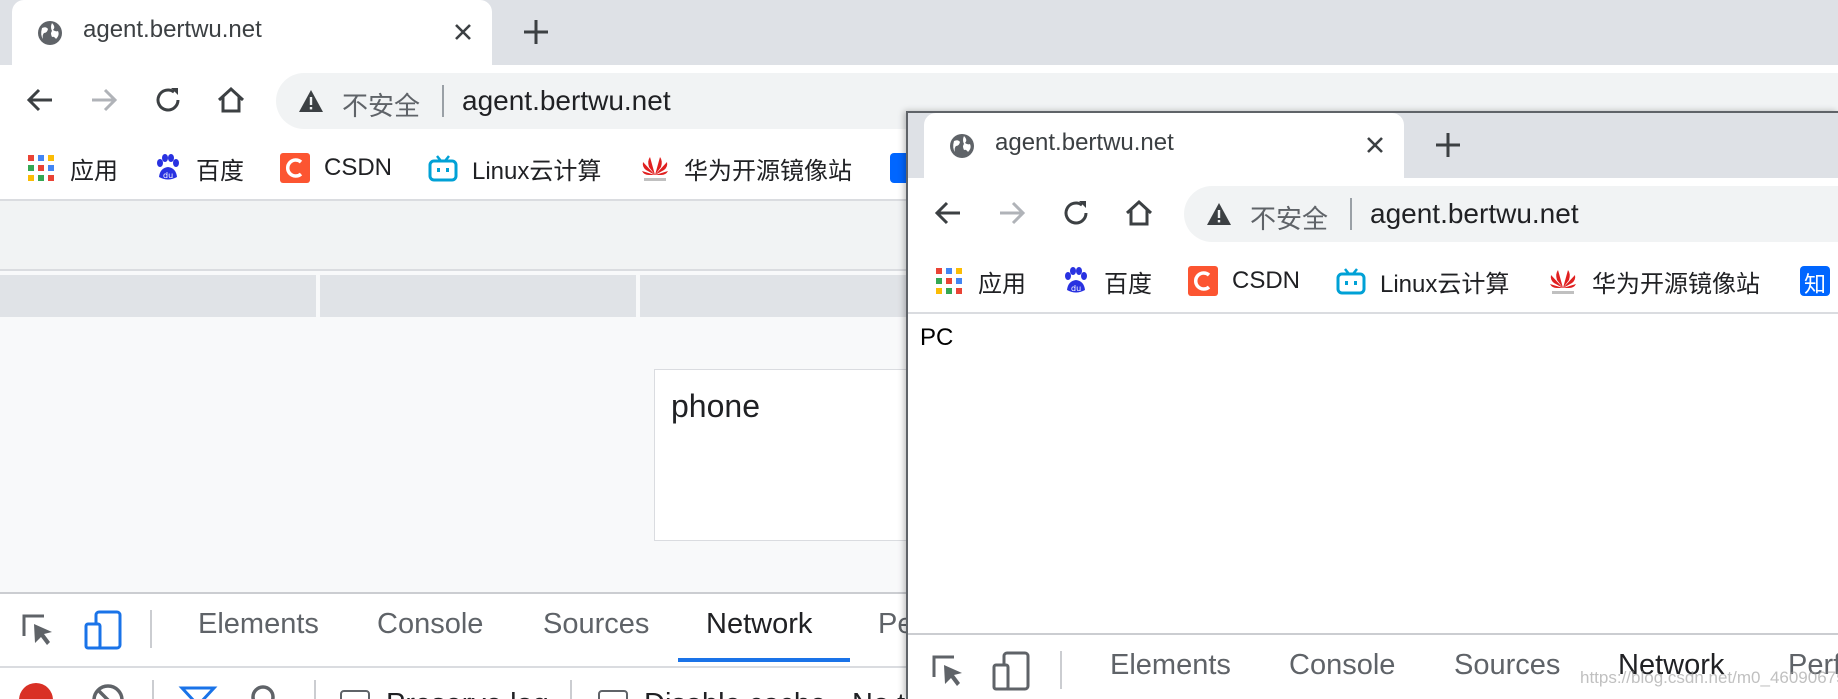  I want to click on viewport-text: phone, so click(715, 406).